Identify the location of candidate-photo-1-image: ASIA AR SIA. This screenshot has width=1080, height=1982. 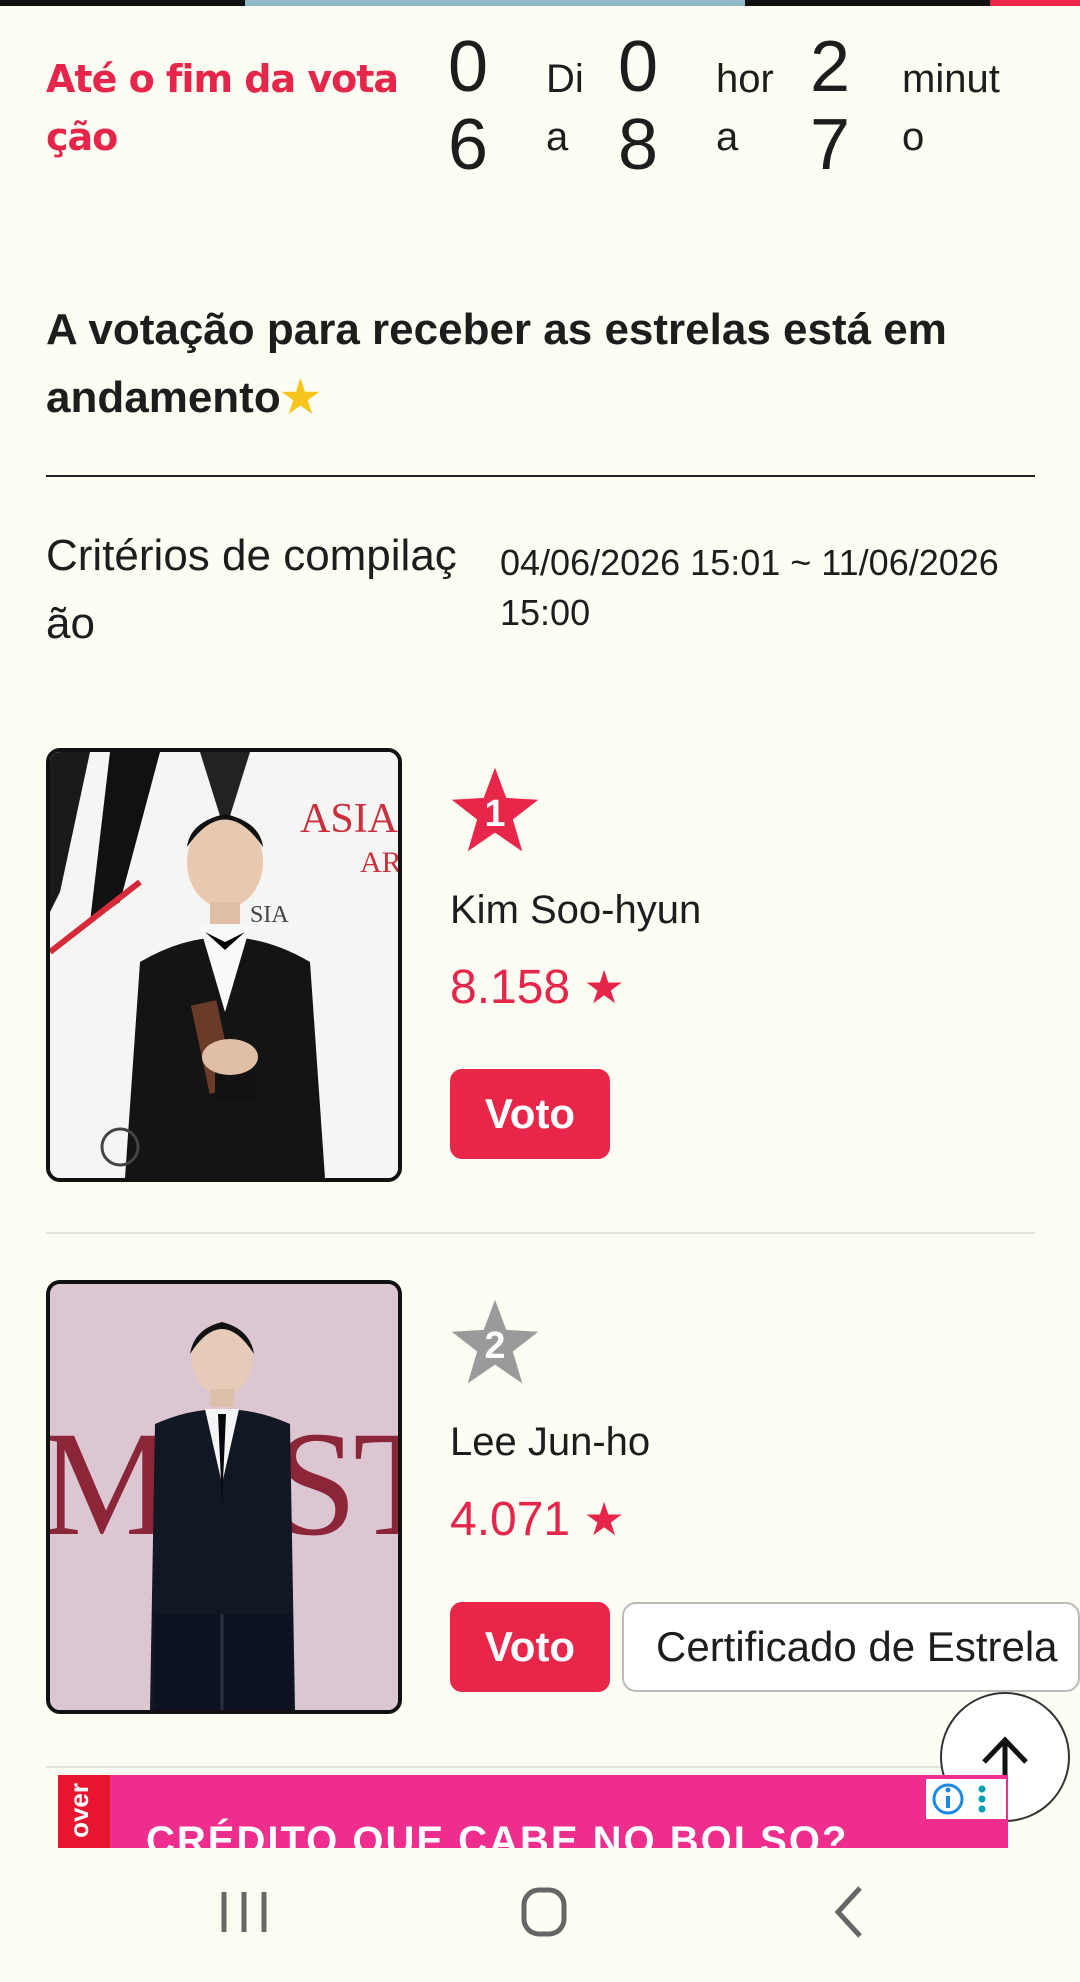
(224, 965).